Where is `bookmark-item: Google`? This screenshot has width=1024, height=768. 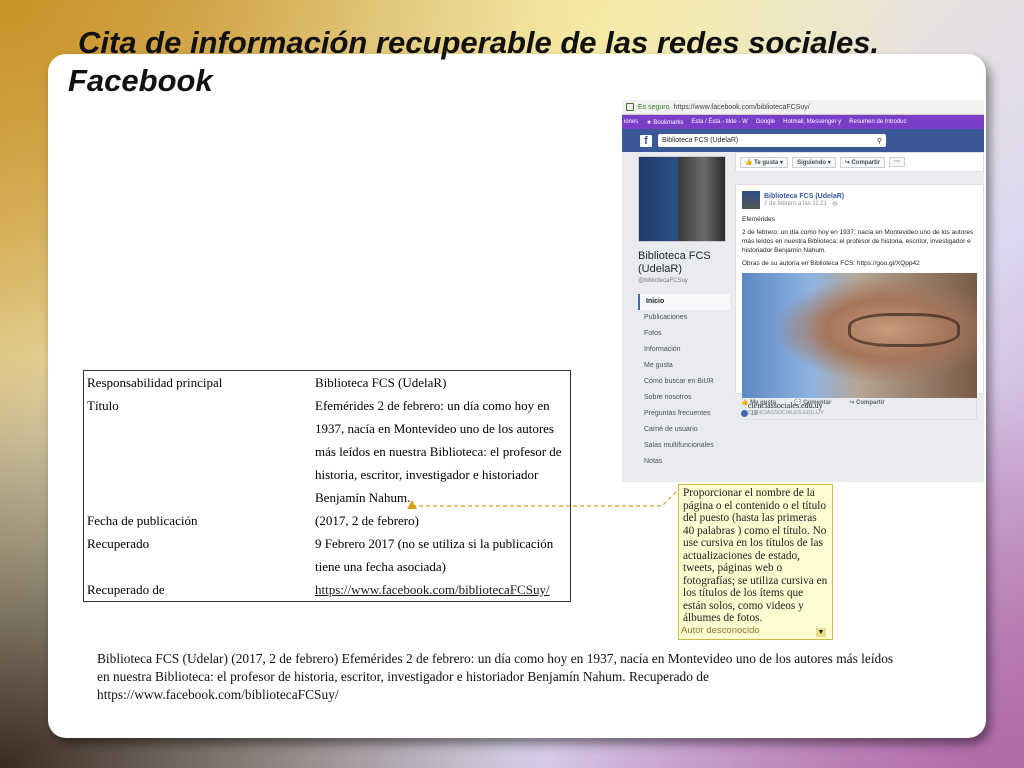
bookmark-item: Google is located at coordinates (765, 122).